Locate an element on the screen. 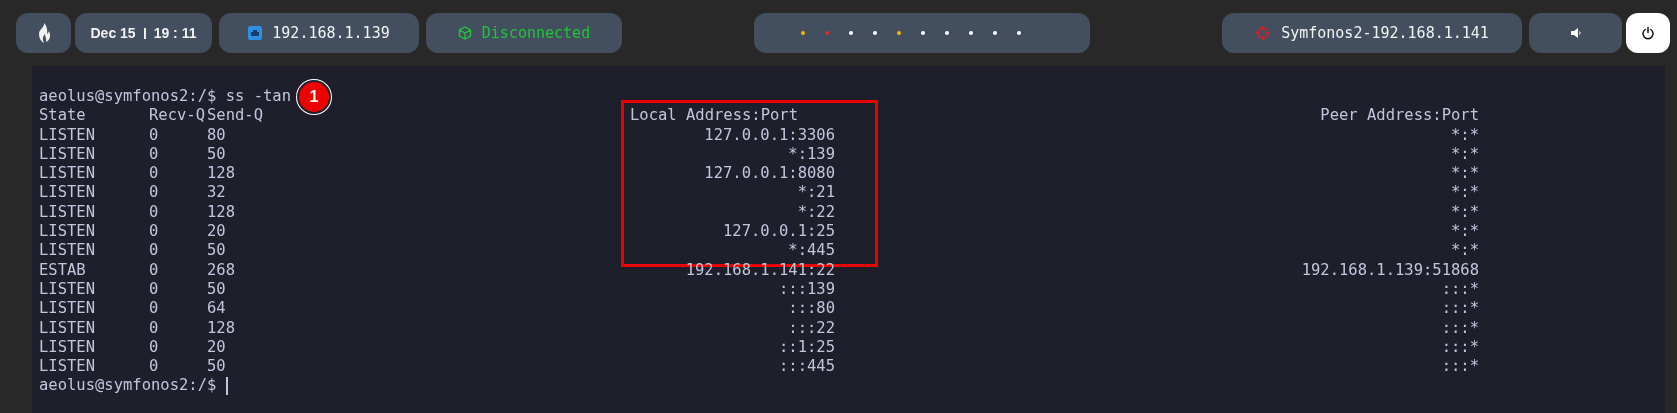  crosshair-icon is located at coordinates (1263, 33).